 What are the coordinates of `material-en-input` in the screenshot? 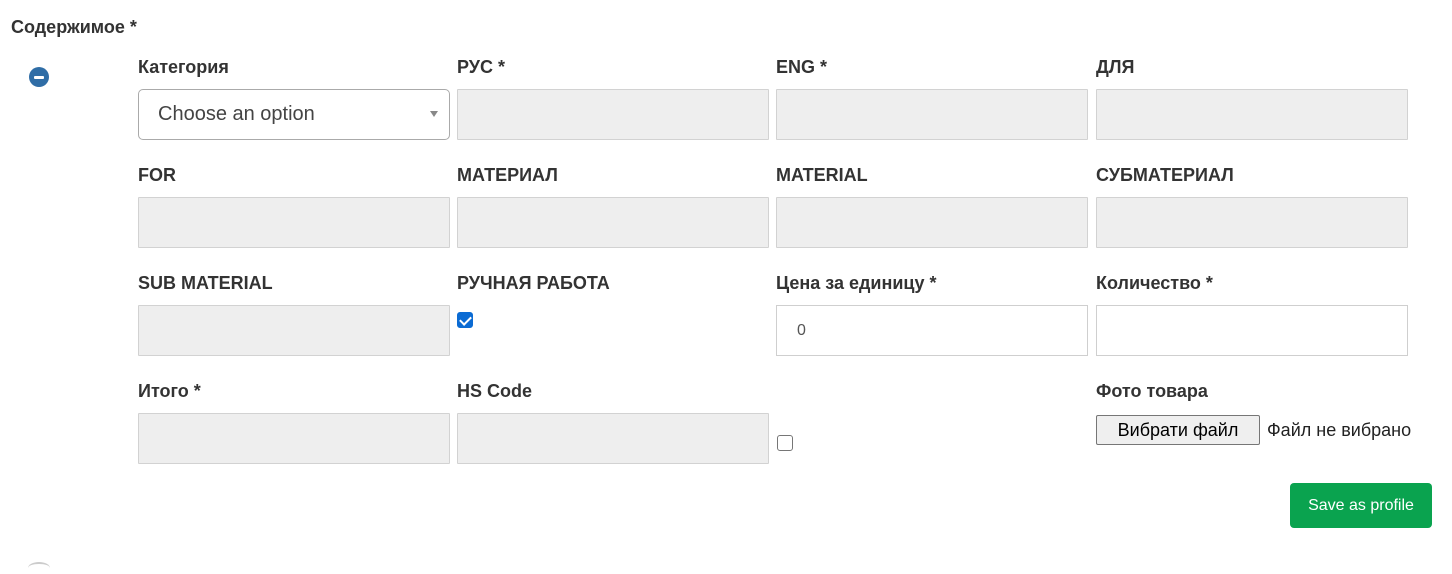 It's located at (932, 222).